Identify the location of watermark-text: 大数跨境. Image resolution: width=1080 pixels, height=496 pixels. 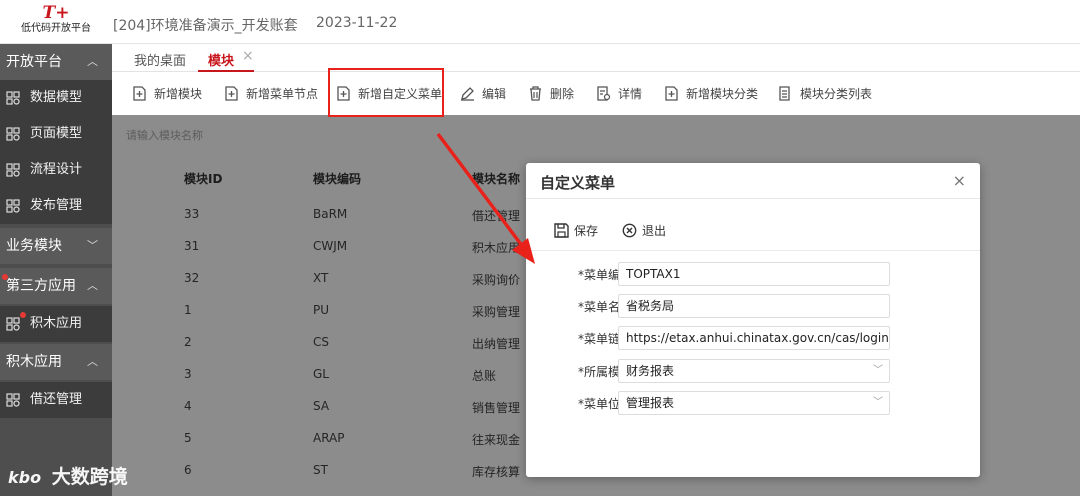
(89, 477).